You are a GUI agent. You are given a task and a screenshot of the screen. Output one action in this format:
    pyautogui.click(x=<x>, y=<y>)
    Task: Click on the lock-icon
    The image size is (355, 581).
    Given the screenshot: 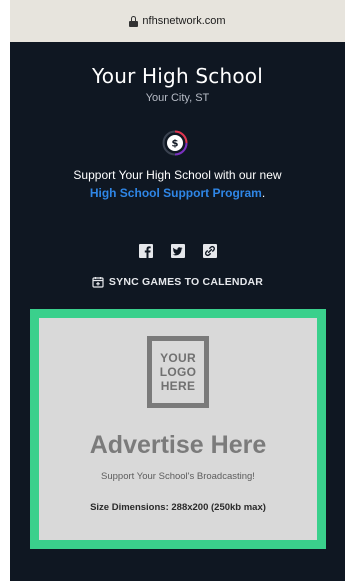 What is the action you would take?
    pyautogui.click(x=134, y=21)
    